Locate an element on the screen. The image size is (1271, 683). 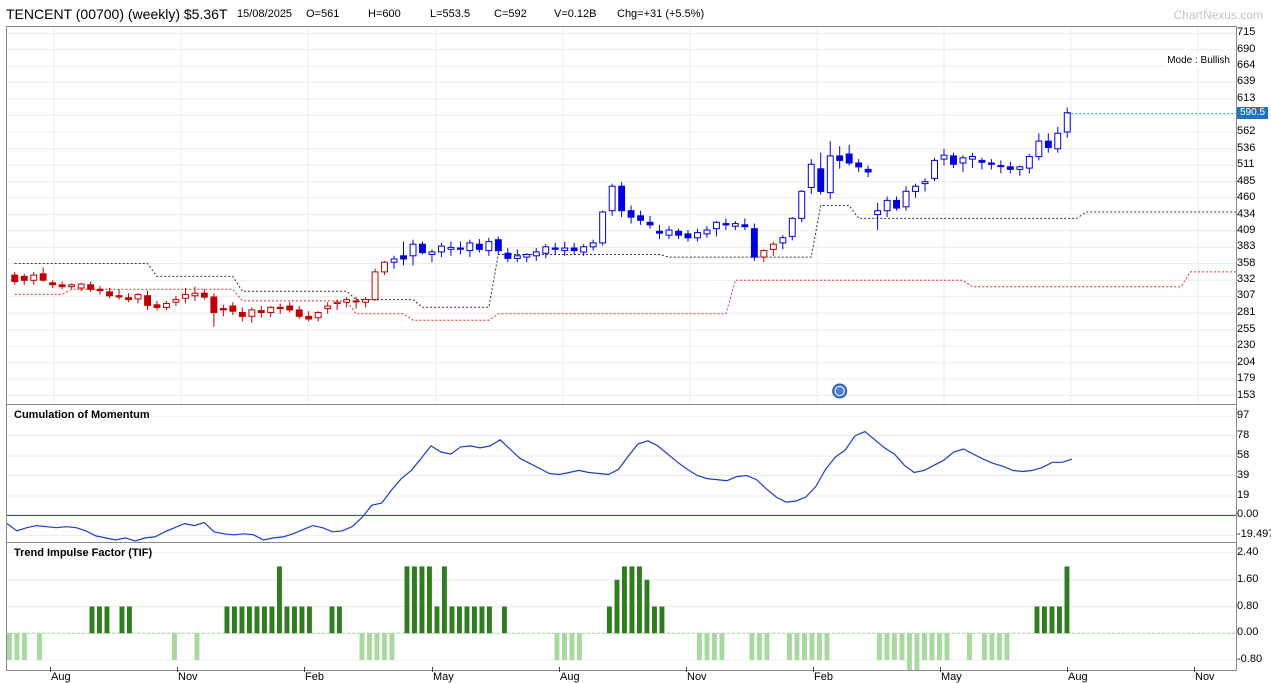
momentum-tick-label: 78 is located at coordinates (1243, 434).